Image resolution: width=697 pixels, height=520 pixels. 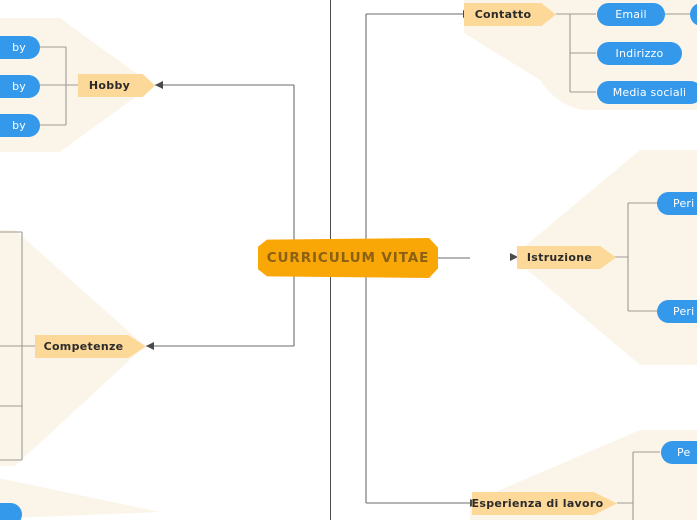 I want to click on branch-node-istruzione: Istruzione, so click(x=566, y=257).